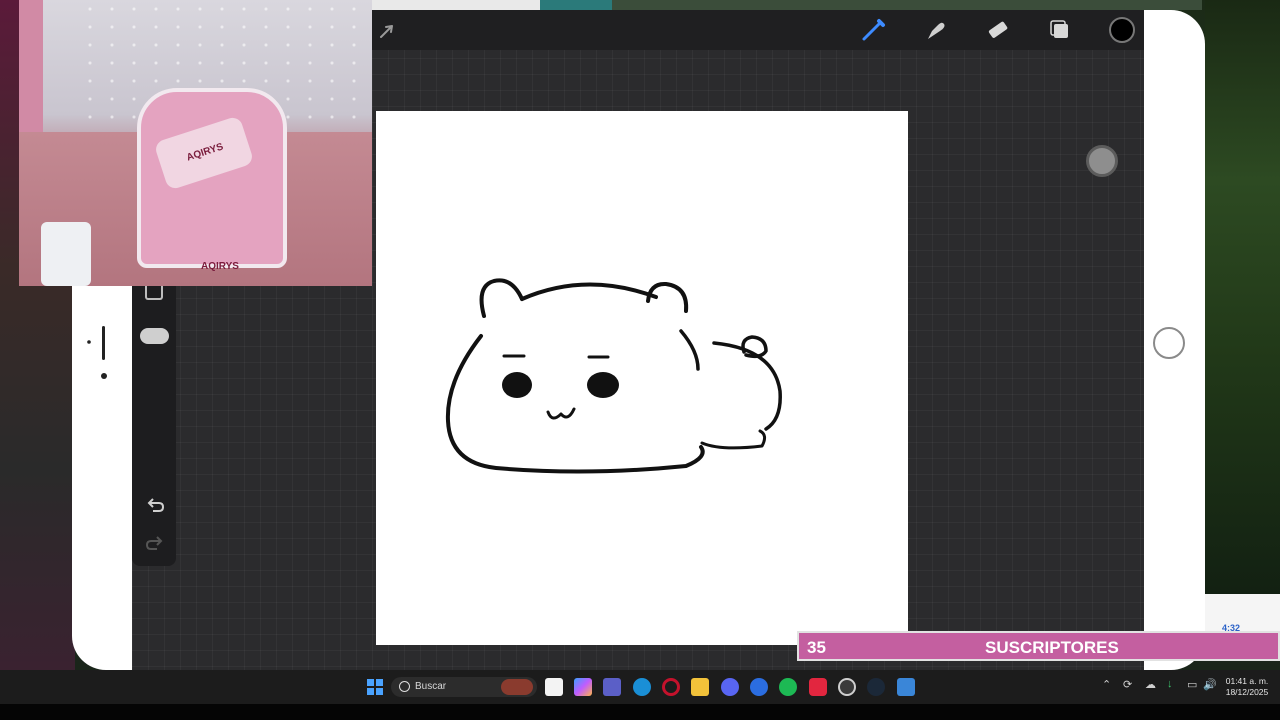 The height and width of the screenshot is (720, 1280). What do you see at coordinates (1060, 30) in the screenshot?
I see `layers-tool-icon` at bounding box center [1060, 30].